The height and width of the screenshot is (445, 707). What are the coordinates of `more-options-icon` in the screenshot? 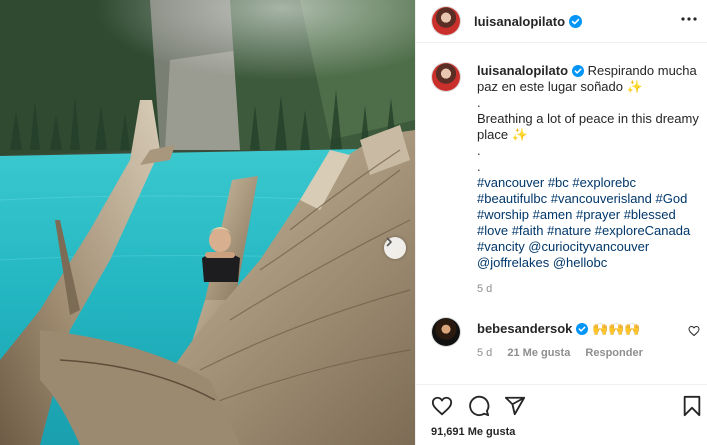 It's located at (689, 19).